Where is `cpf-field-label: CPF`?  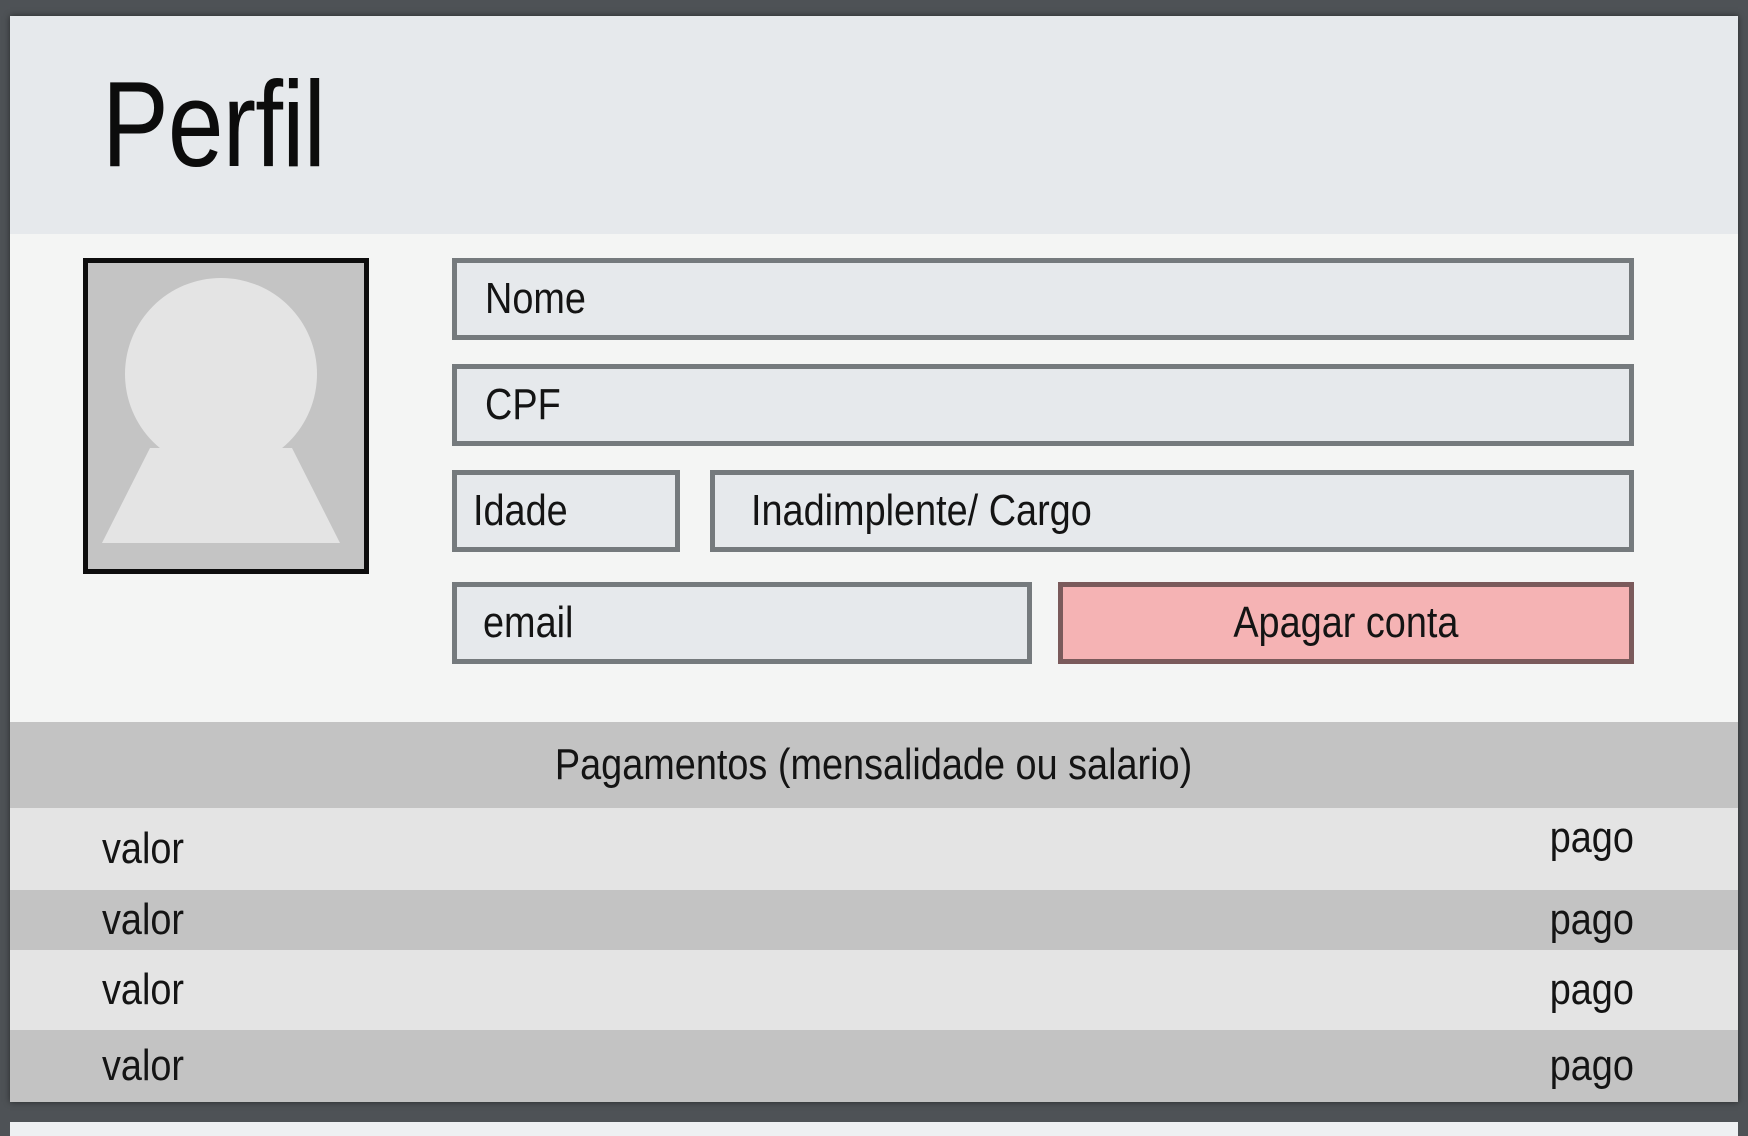
cpf-field-label: CPF is located at coordinates (523, 404).